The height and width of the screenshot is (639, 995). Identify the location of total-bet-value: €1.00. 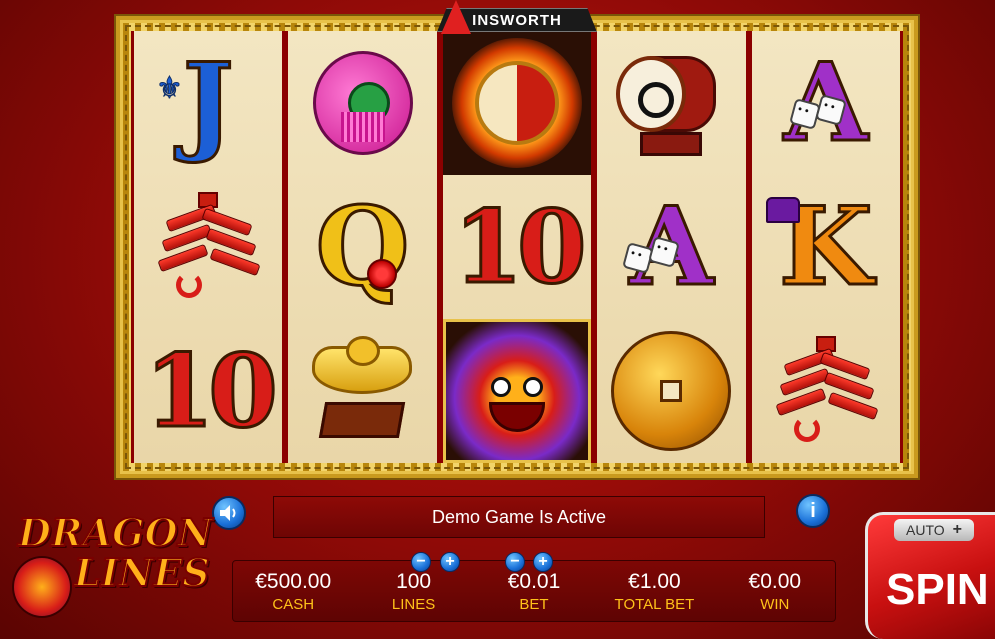
(654, 581).